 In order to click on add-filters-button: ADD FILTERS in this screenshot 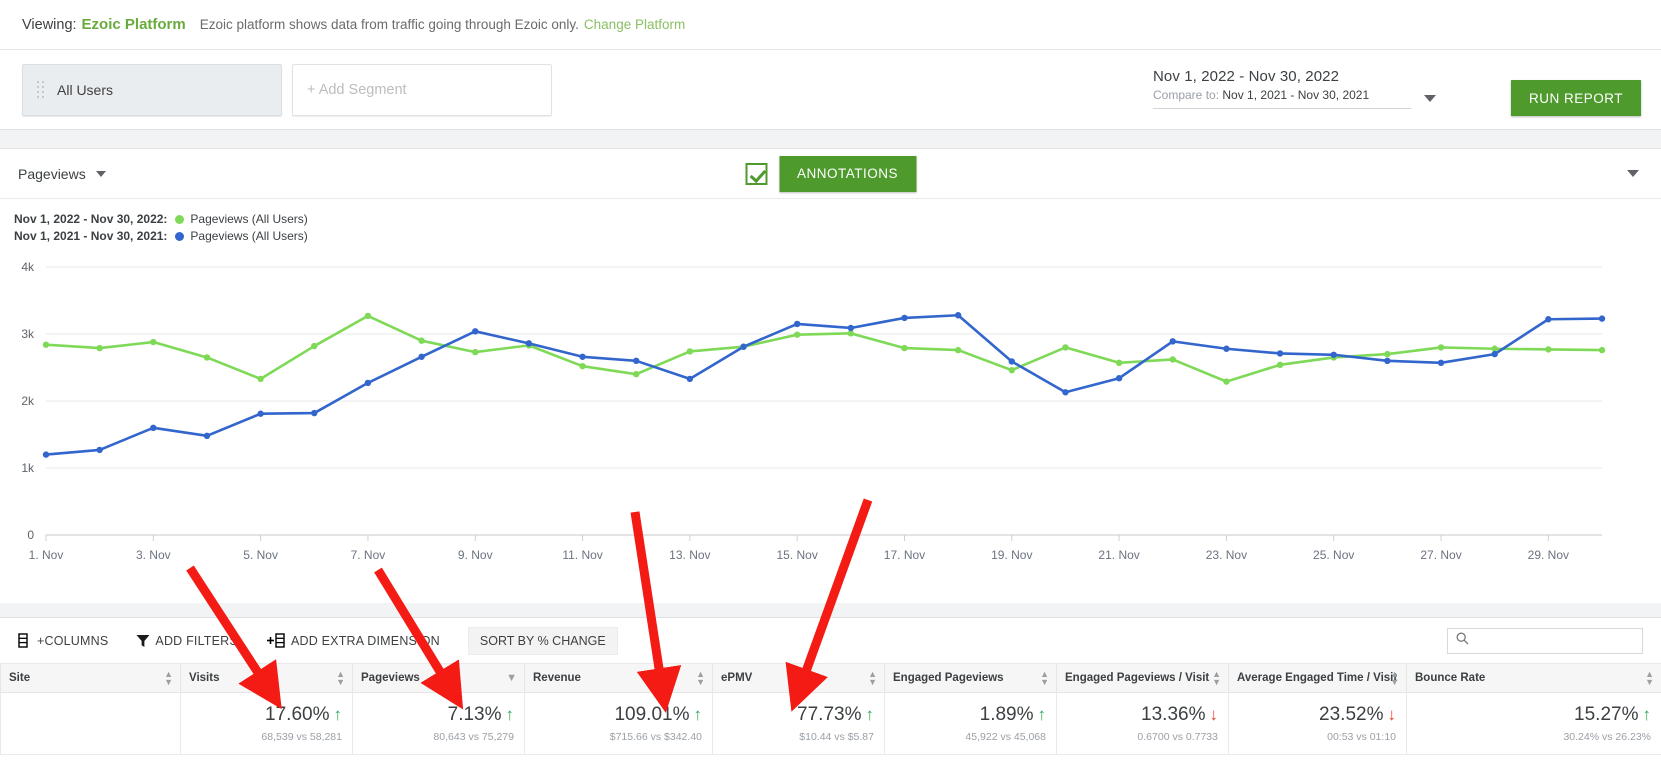, I will do `click(187, 641)`.